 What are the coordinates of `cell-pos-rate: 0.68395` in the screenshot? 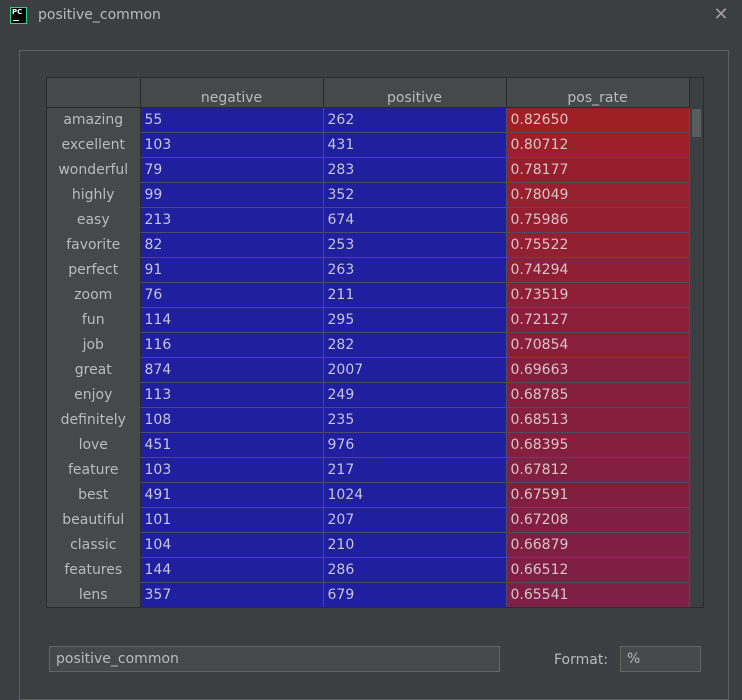 It's located at (598, 445).